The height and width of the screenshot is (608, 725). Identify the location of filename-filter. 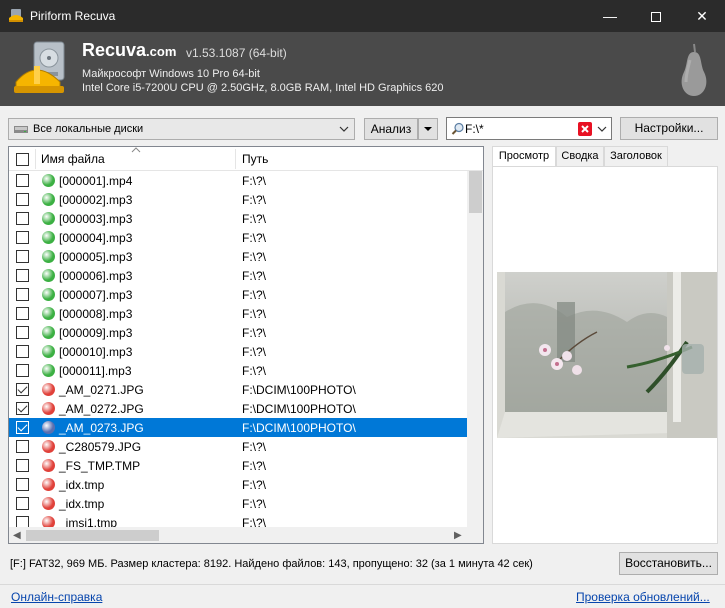
(529, 128).